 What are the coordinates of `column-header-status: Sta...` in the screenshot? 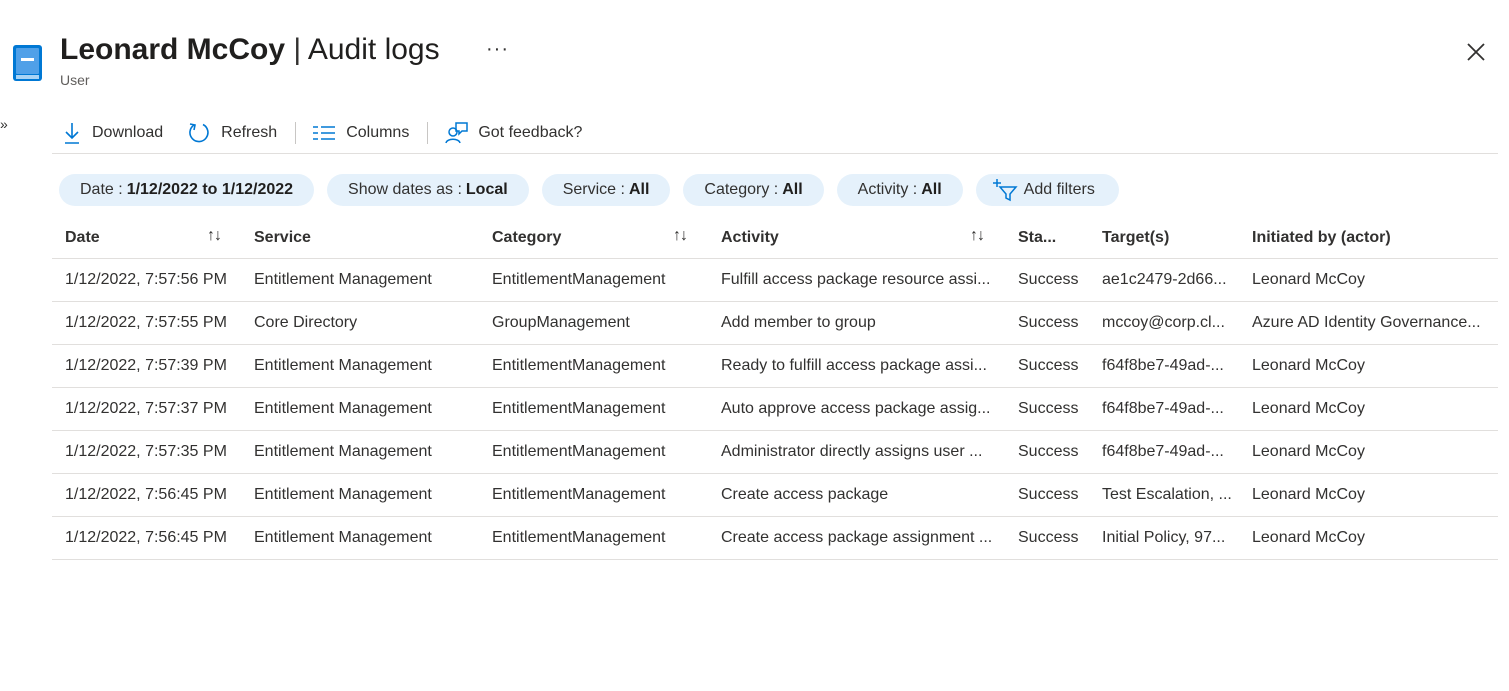 It's located at (1057, 238).